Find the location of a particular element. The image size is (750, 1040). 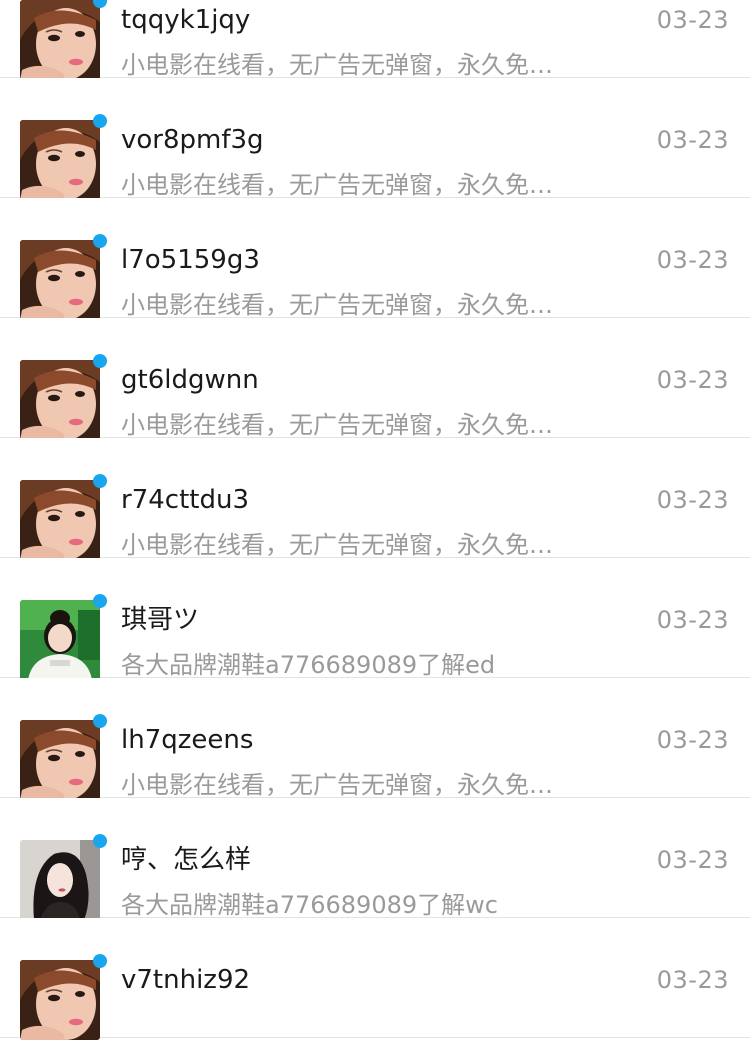

conversation-row: v7tnhiz92 03-23 is located at coordinates (375, 979).